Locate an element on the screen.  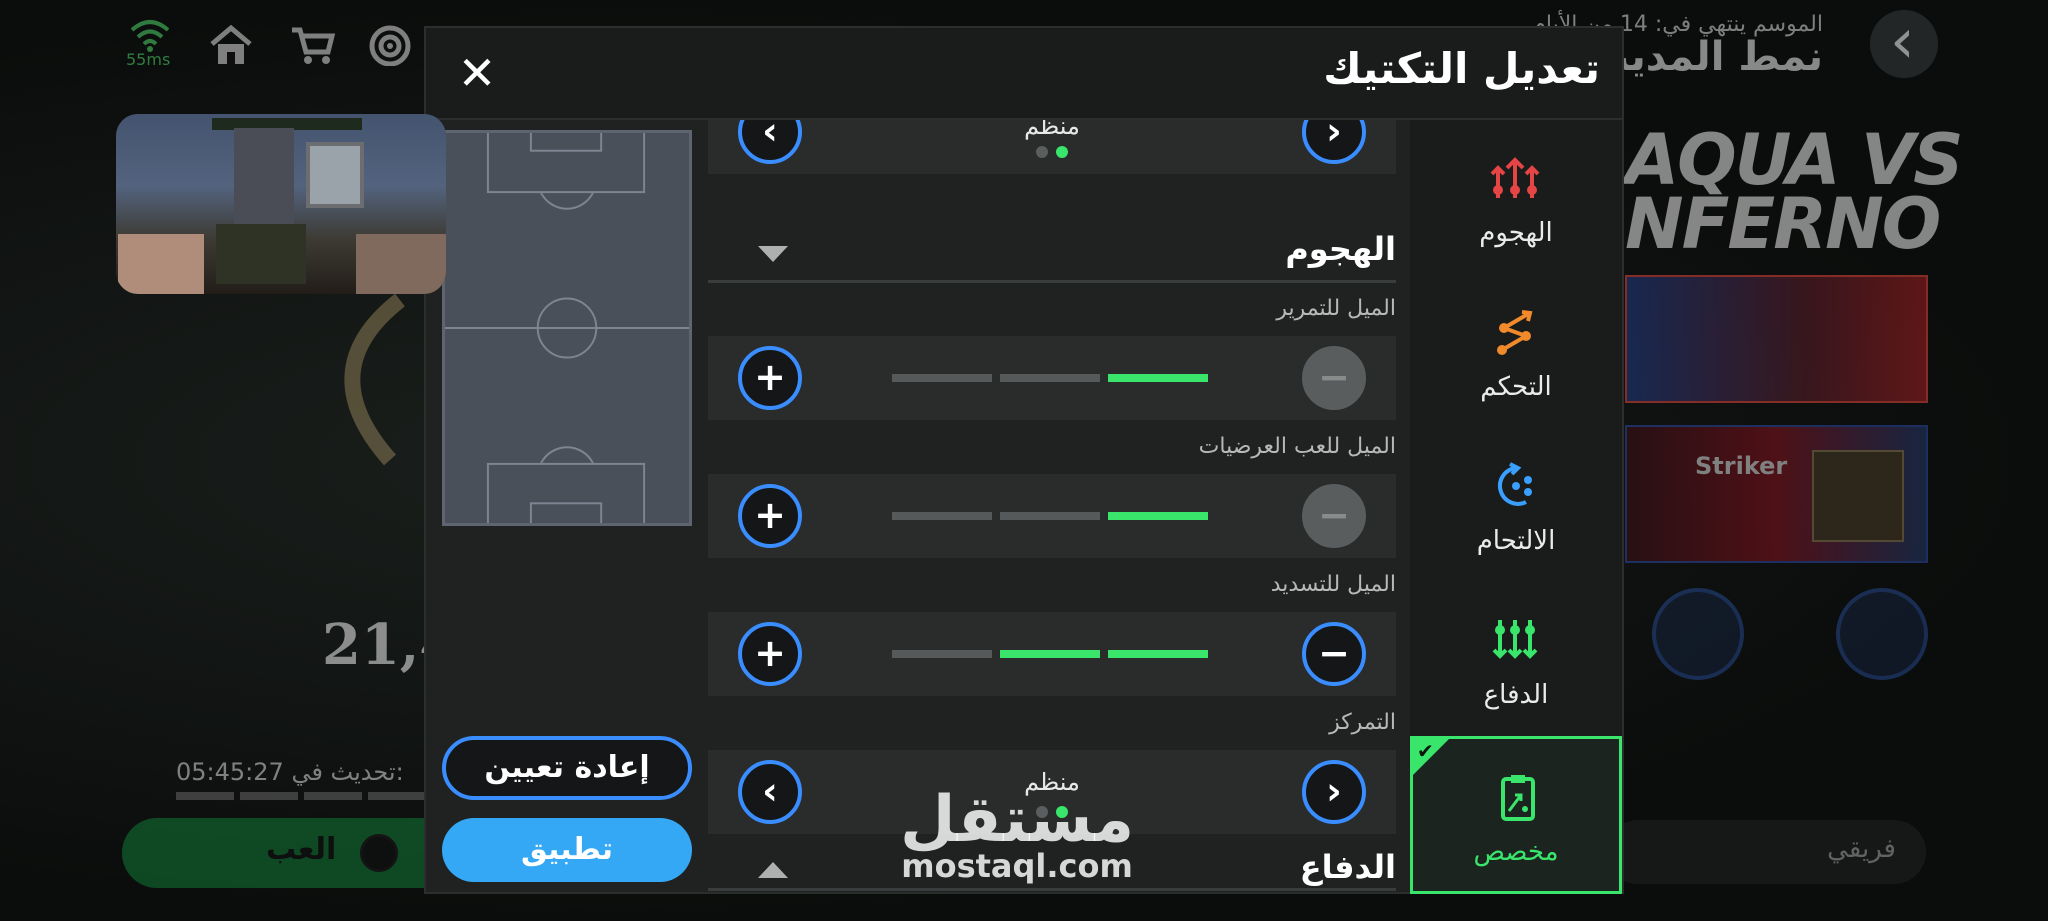
webcam-window is located at coordinates (335, 175).